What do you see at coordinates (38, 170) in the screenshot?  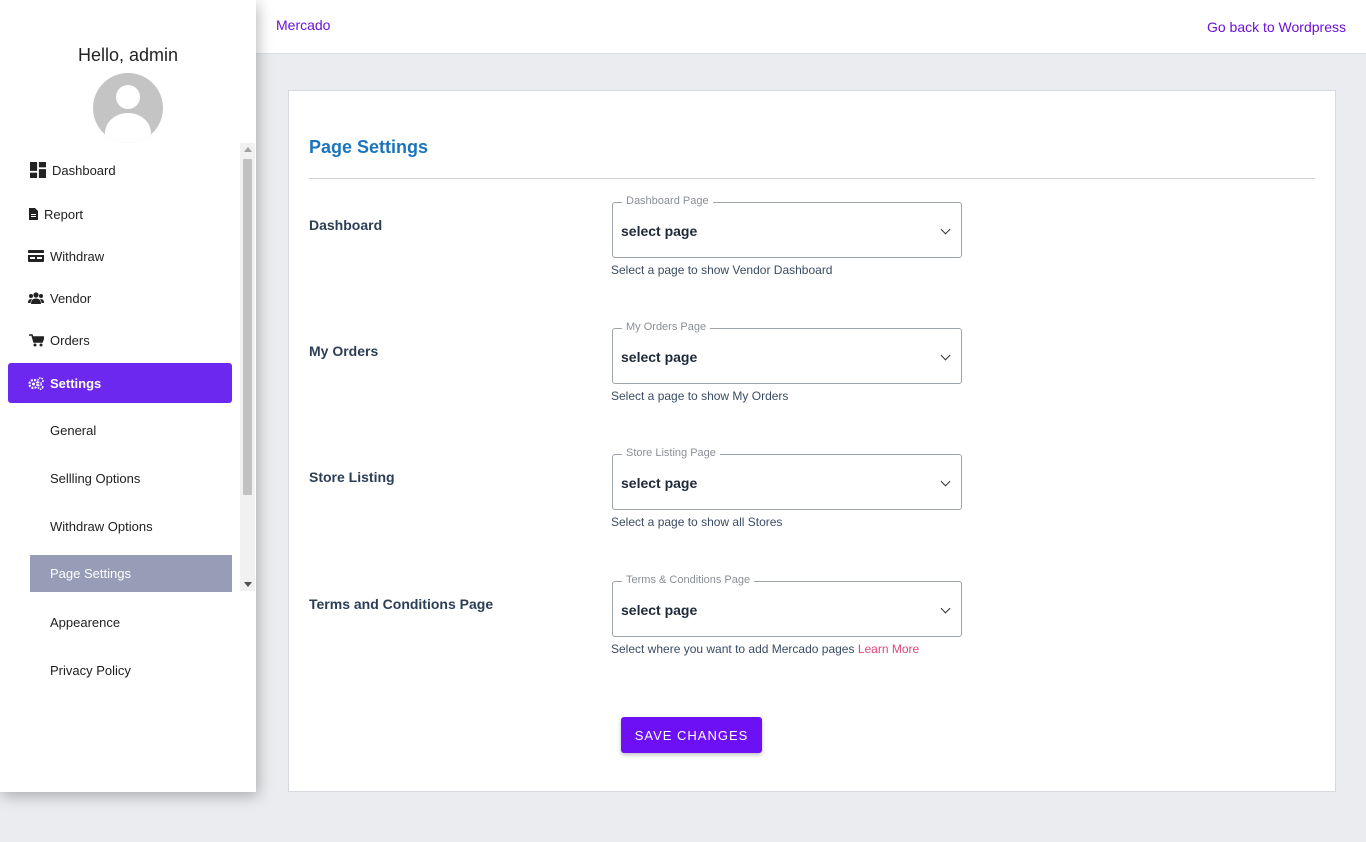 I see `dashboard-icon` at bounding box center [38, 170].